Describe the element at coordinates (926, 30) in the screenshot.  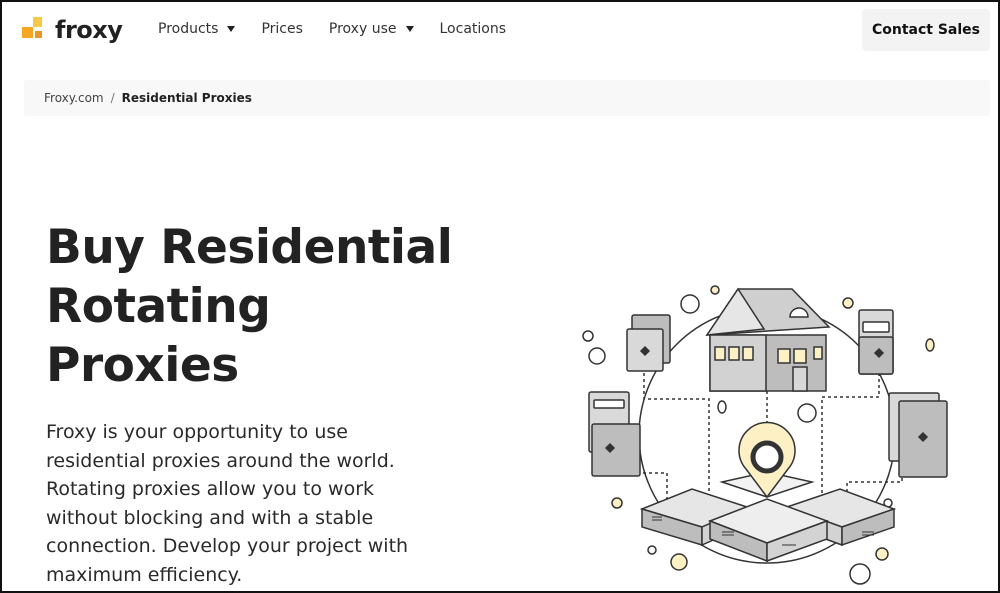
I see `contact-sales-button: Contact Sales` at that location.